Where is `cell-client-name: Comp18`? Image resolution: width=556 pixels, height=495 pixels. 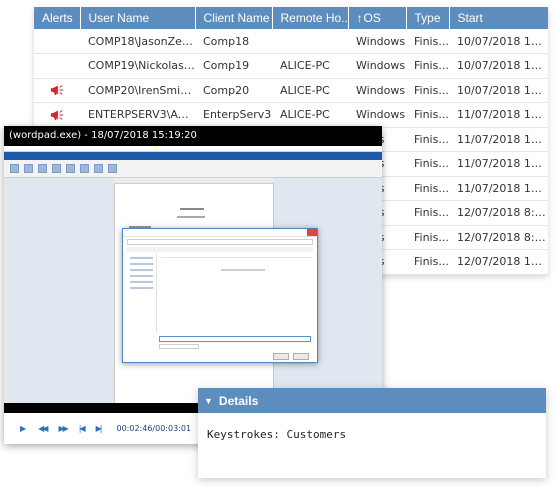
cell-client-name: Comp18 is located at coordinates (233, 41).